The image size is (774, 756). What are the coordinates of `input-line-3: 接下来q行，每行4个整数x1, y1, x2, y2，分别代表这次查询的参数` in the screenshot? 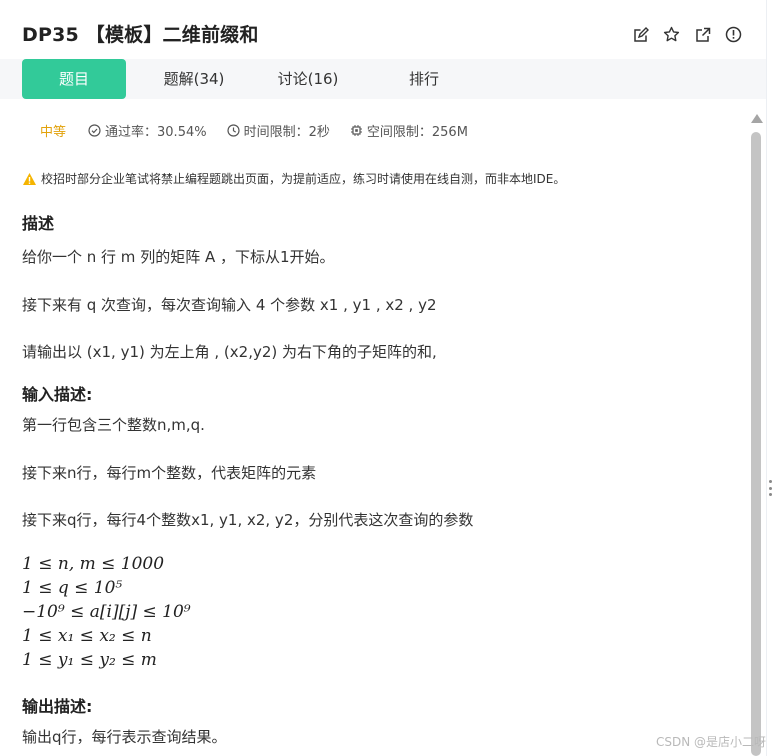 It's located at (248, 520).